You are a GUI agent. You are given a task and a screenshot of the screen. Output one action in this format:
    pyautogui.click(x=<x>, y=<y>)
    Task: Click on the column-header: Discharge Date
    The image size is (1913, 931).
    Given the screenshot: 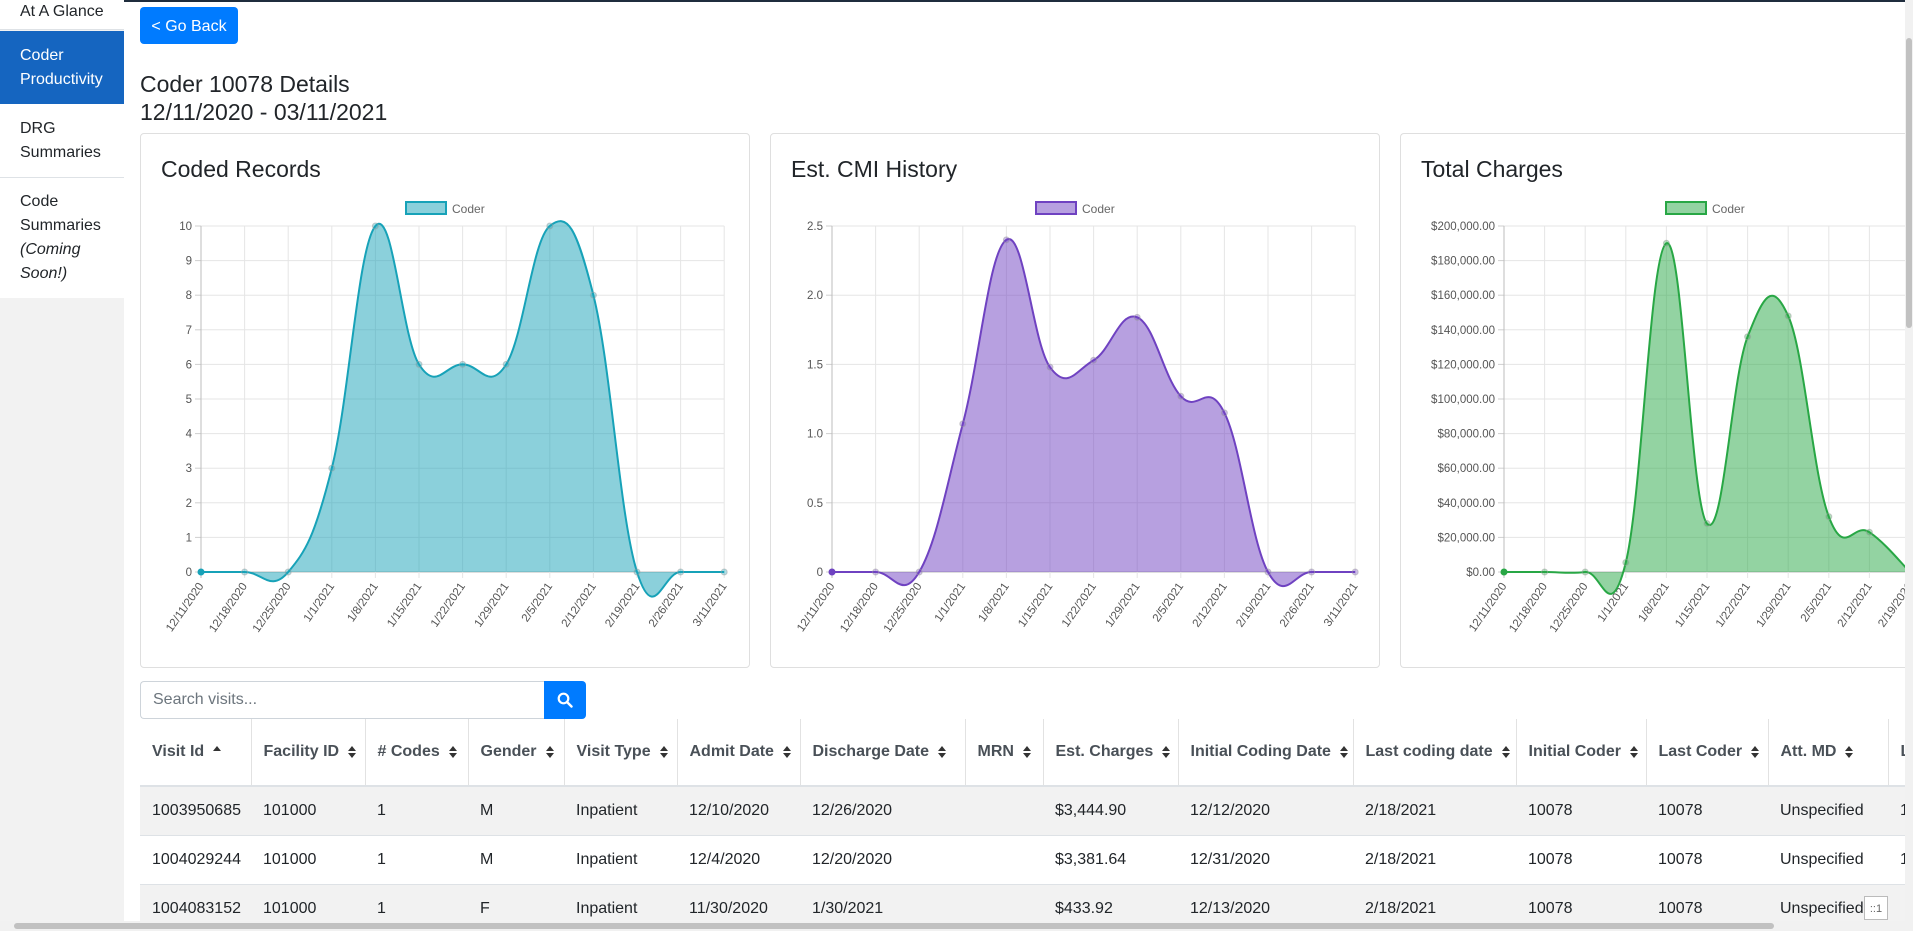 What is the action you would take?
    pyautogui.click(x=883, y=753)
    